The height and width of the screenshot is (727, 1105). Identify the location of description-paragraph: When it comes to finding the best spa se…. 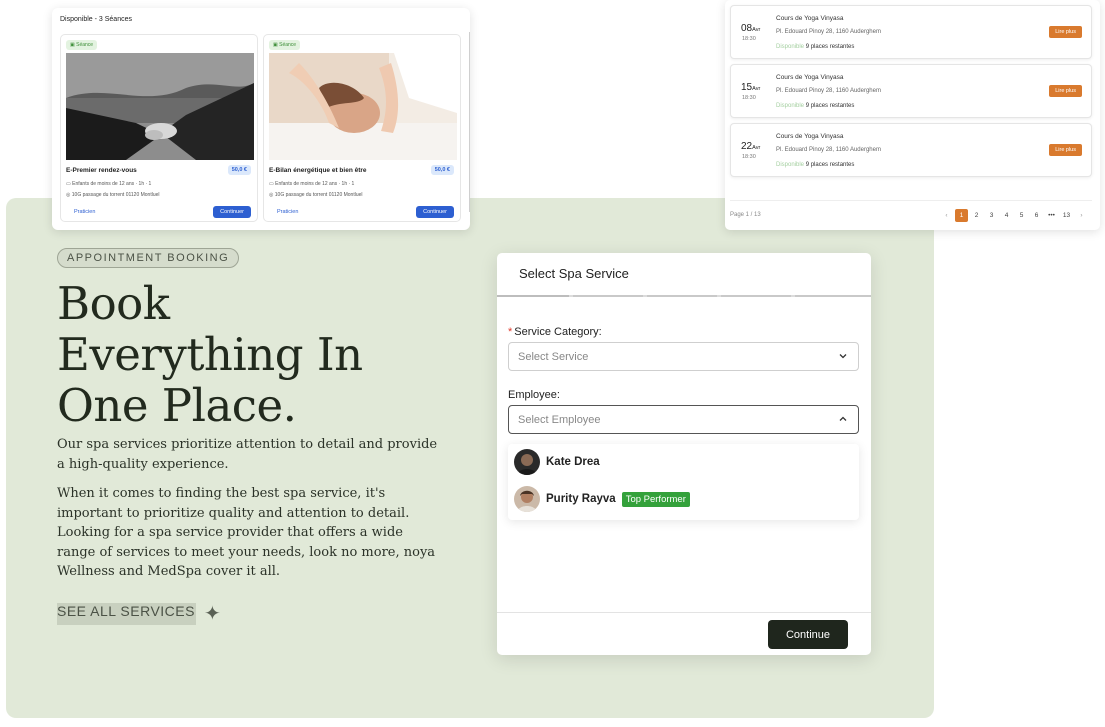
(246, 532).